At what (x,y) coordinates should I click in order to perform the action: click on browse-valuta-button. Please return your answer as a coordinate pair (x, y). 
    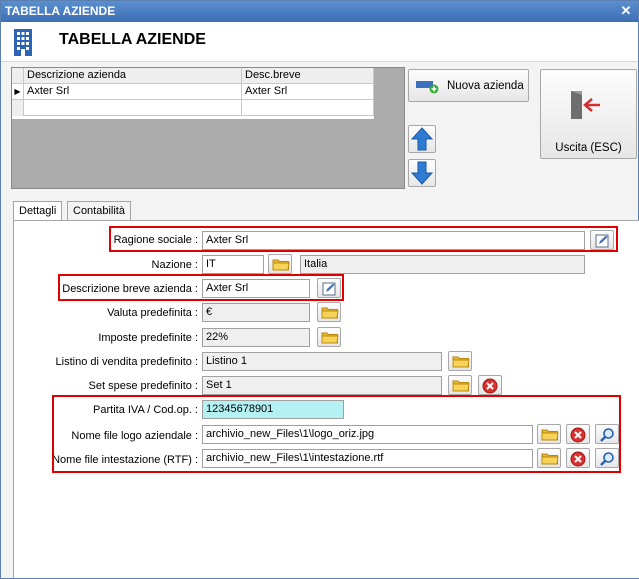
    Looking at the image, I should click on (329, 312).